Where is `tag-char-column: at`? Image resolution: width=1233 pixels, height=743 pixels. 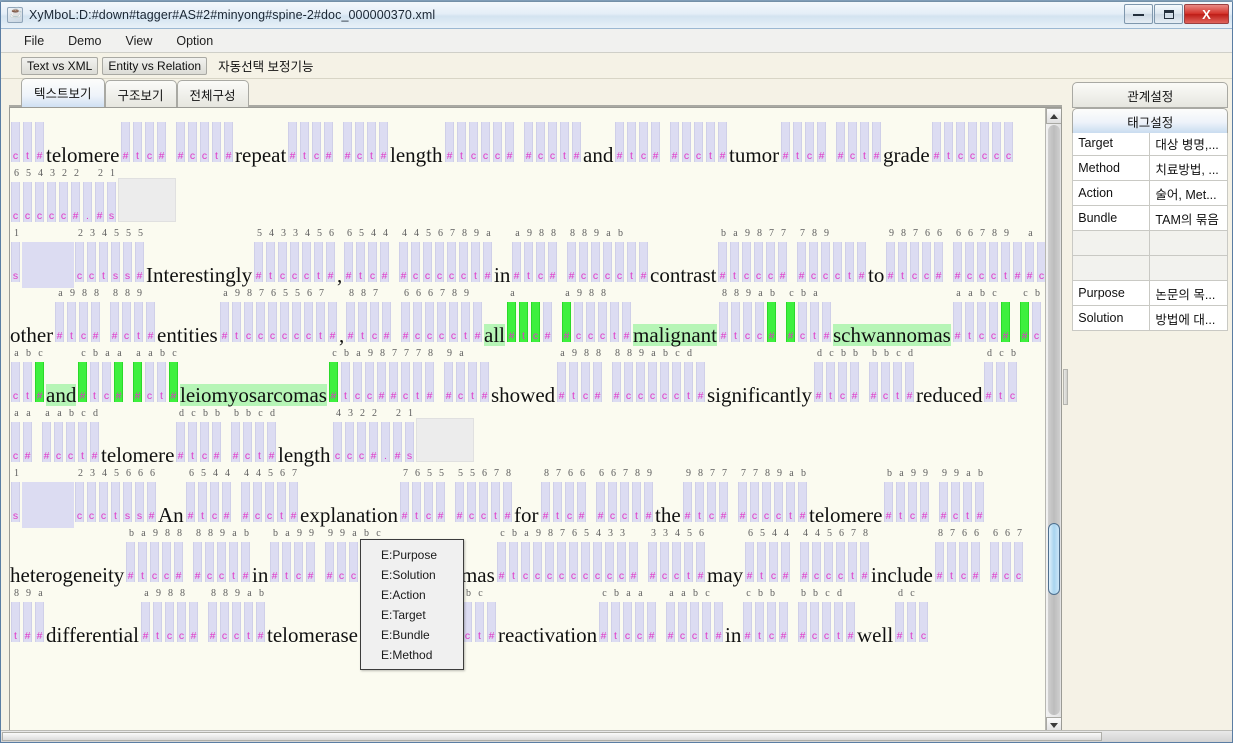 tag-char-column: at is located at coordinates (286, 558).